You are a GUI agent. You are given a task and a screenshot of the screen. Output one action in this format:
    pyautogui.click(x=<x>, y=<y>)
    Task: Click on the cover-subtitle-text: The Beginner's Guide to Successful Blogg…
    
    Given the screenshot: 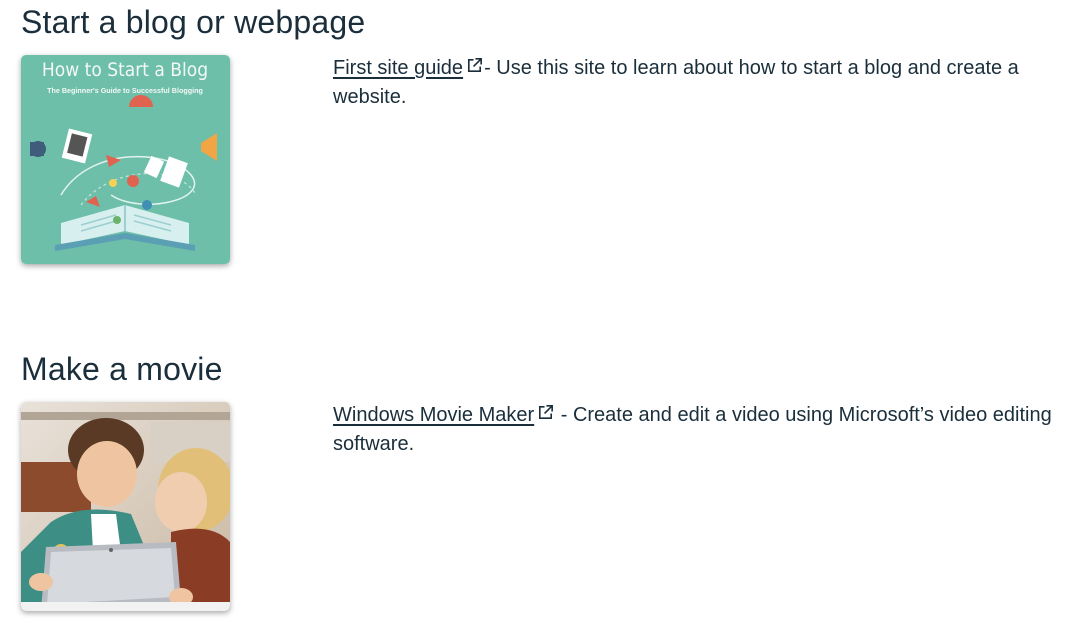 What is the action you would take?
    pyautogui.click(x=125, y=90)
    